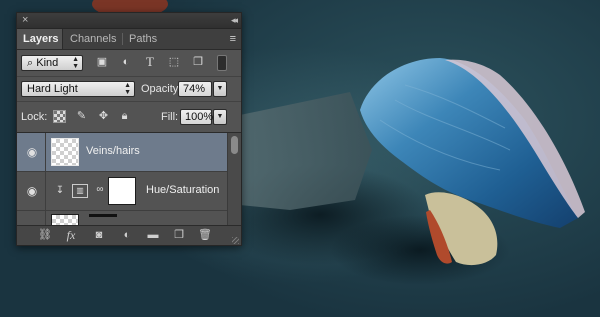 Image resolution: width=600 pixels, height=317 pixels. I want to click on adjustment-layer-icon: ◐, so click(127, 235).